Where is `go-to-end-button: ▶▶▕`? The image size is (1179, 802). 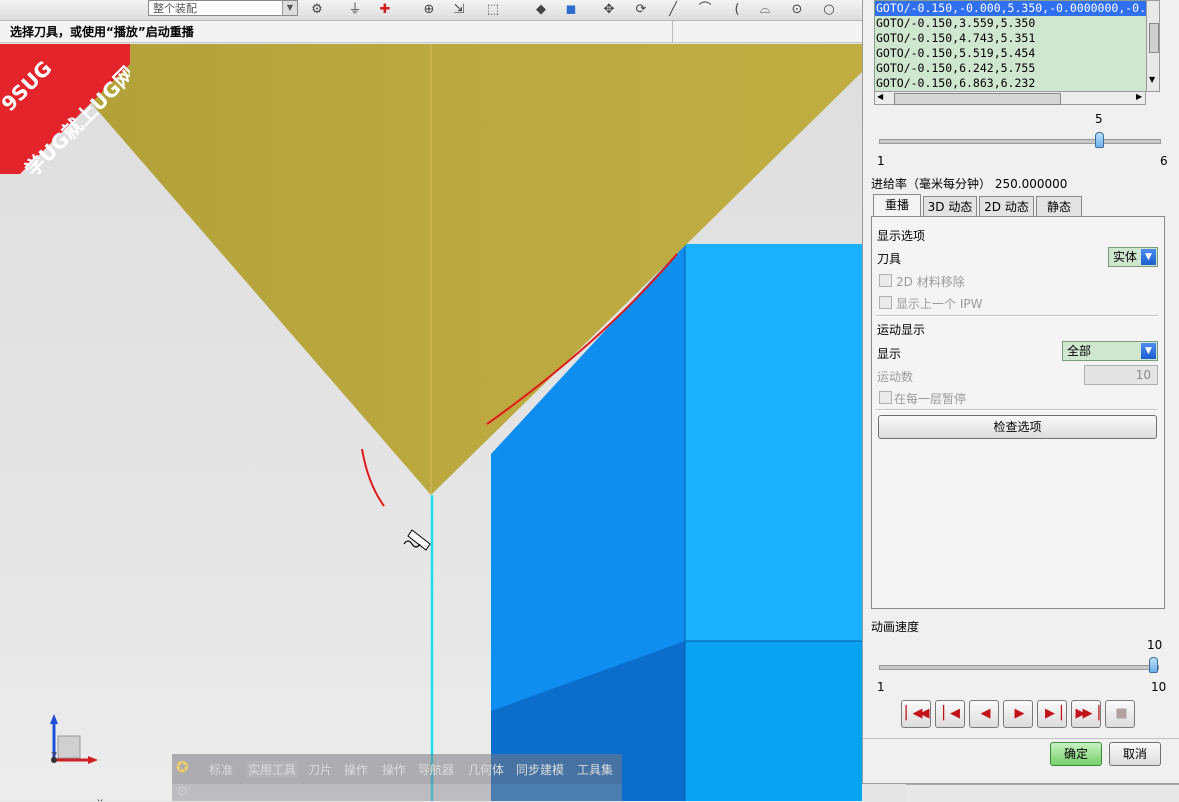
go-to-end-button: ▶▶▕ is located at coordinates (1086, 714).